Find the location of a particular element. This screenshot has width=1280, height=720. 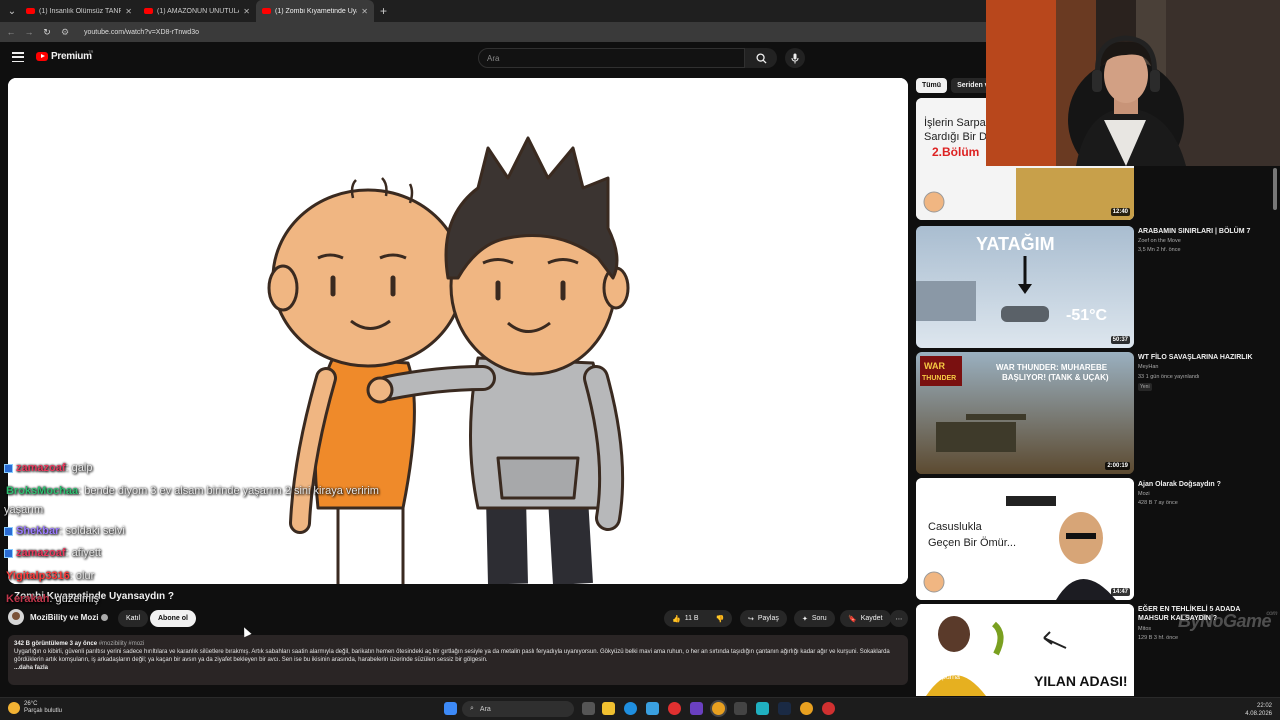

video-title: Ajan Olarak Doğsaydın ? is located at coordinates (1203, 484).